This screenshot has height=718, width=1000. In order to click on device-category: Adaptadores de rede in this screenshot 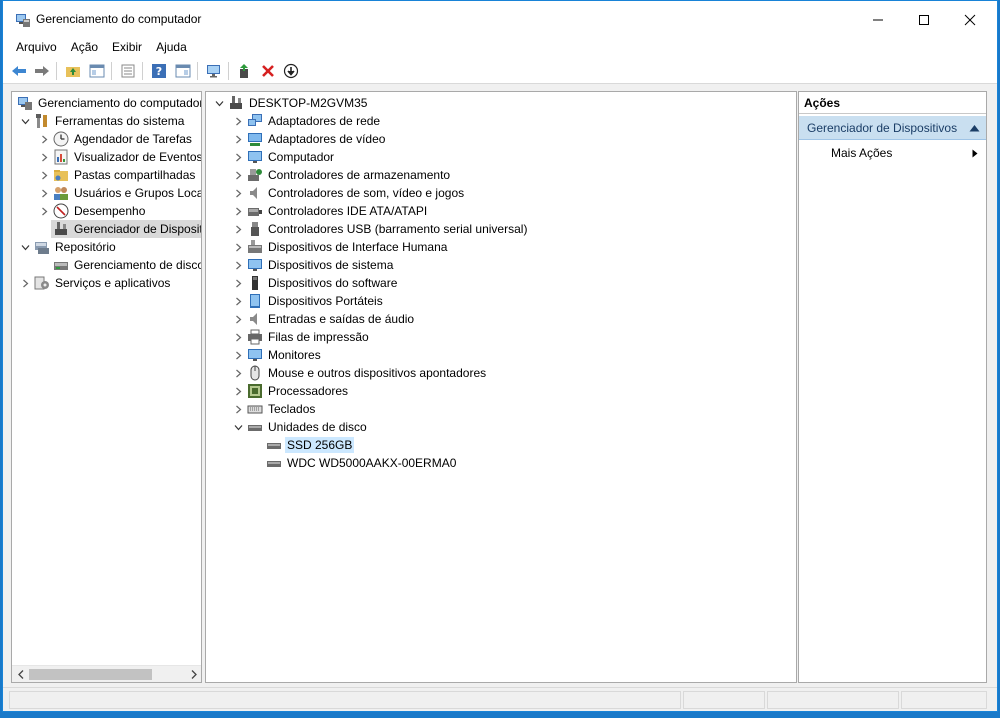, I will do `click(306, 121)`.